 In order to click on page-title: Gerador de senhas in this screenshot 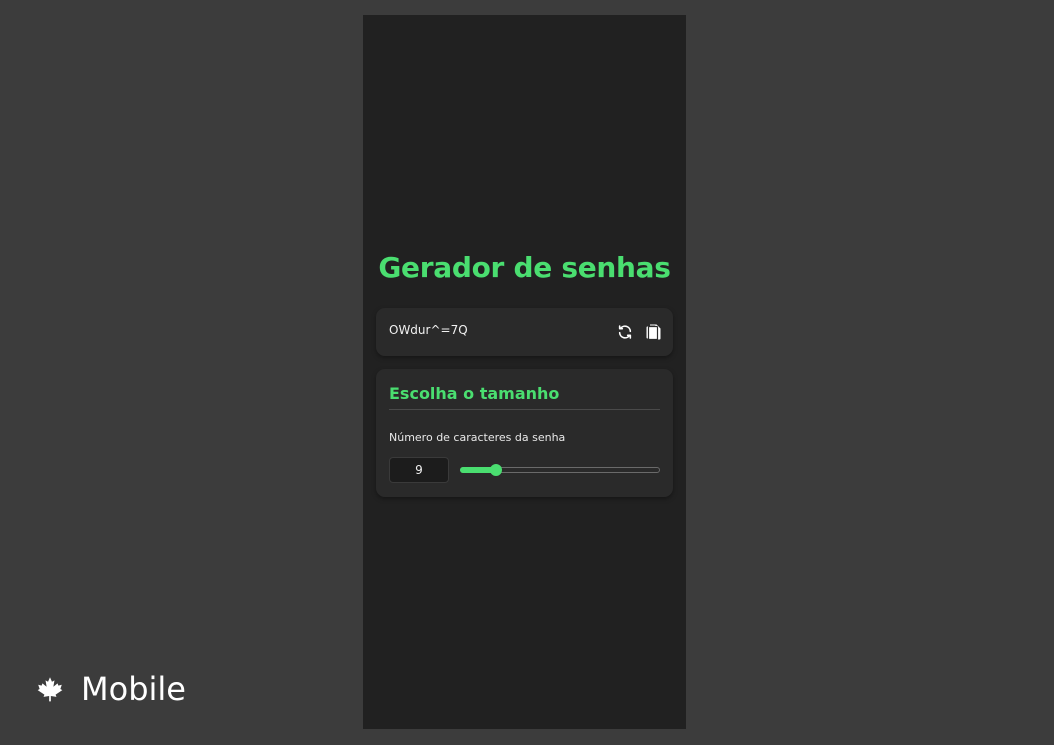, I will do `click(524, 267)`.